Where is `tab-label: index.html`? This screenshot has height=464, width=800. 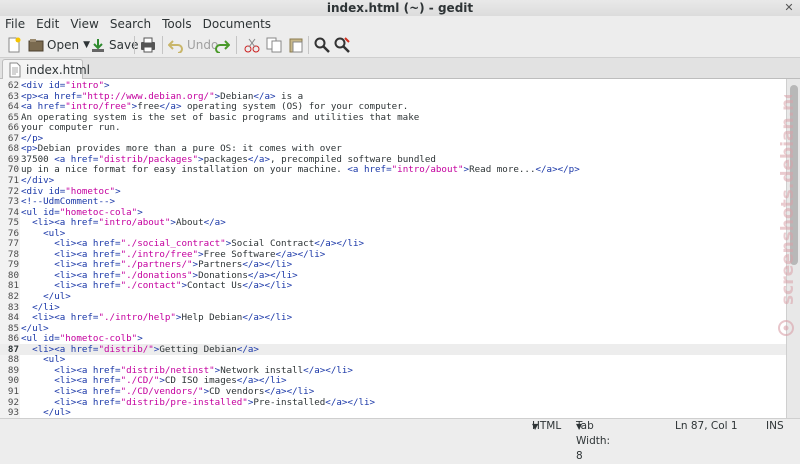
tab-label: index.html is located at coordinates (58, 70).